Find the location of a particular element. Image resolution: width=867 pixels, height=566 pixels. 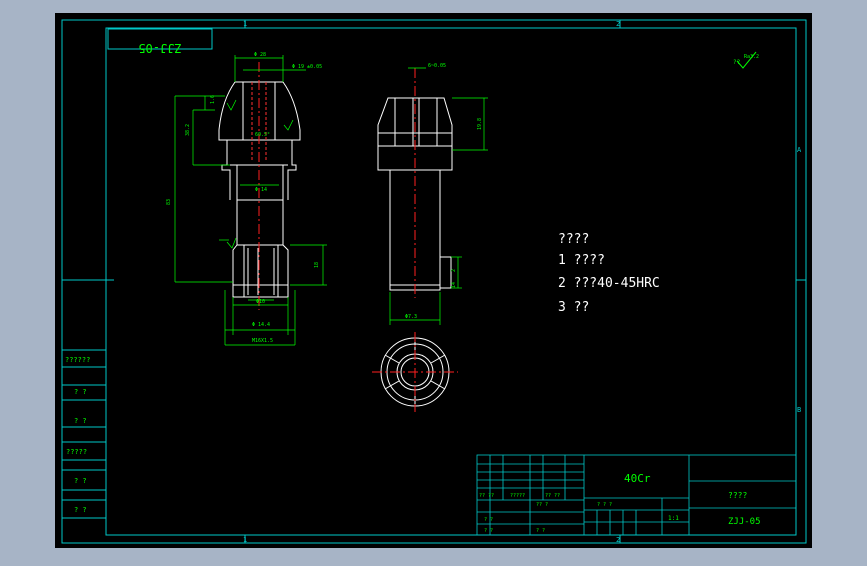

zone-label: B is located at coordinates (799, 410).